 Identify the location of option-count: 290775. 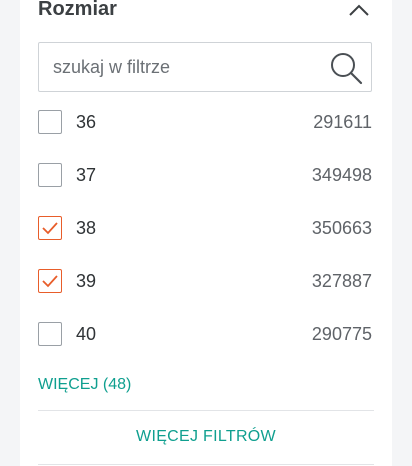
(341, 334).